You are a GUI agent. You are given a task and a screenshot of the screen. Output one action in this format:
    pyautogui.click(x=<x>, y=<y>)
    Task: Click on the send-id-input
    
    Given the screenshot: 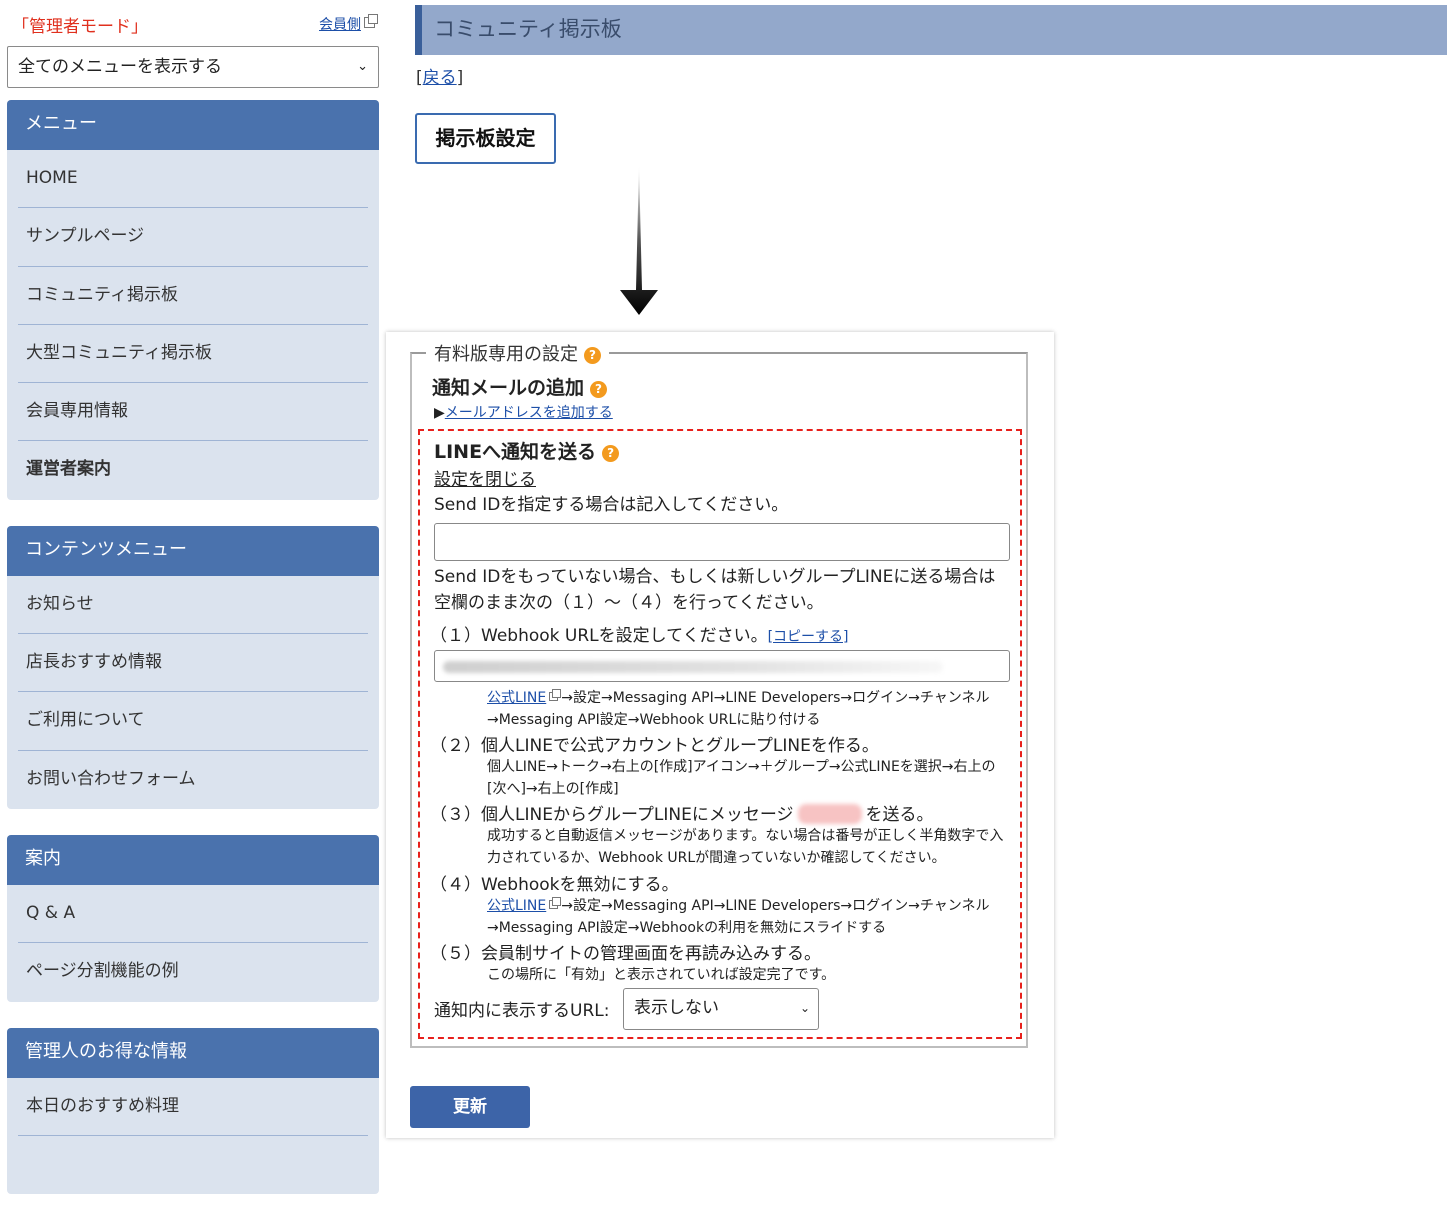 What is the action you would take?
    pyautogui.click(x=722, y=542)
    